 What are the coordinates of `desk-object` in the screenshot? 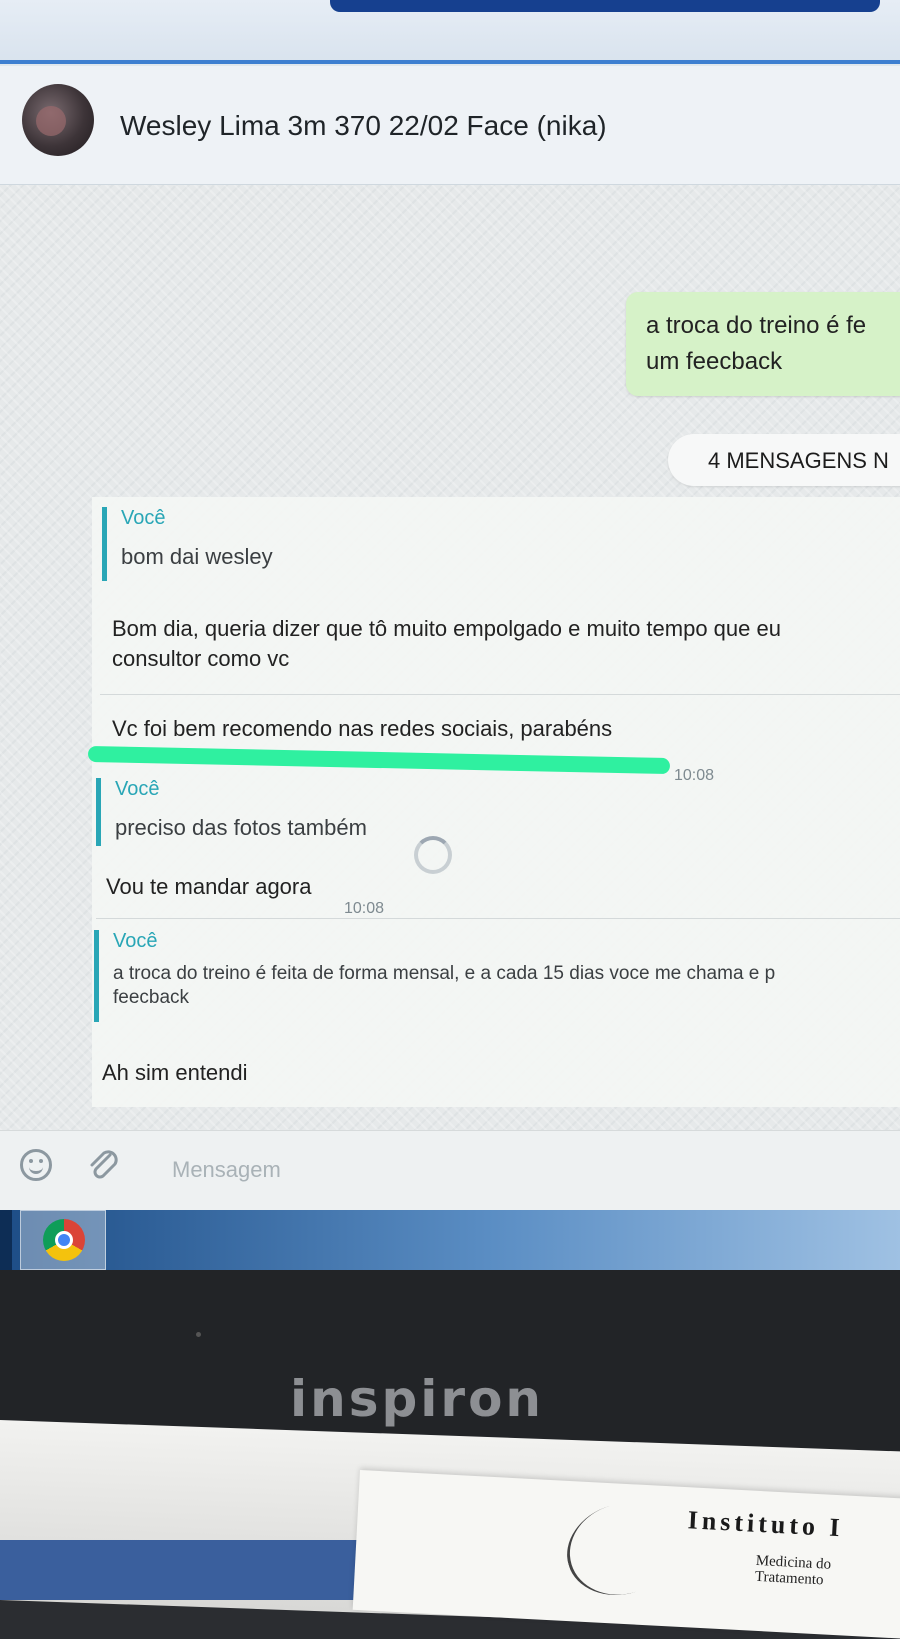 It's located at (190, 1570).